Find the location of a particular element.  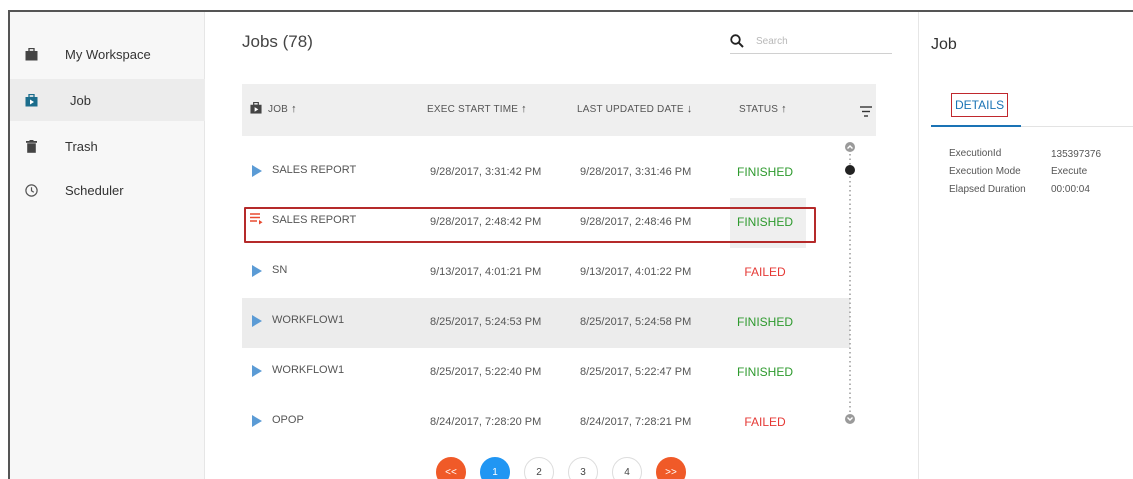

exec-start-time: 8/25/2017, 5:24:53 PM is located at coordinates (486, 322).